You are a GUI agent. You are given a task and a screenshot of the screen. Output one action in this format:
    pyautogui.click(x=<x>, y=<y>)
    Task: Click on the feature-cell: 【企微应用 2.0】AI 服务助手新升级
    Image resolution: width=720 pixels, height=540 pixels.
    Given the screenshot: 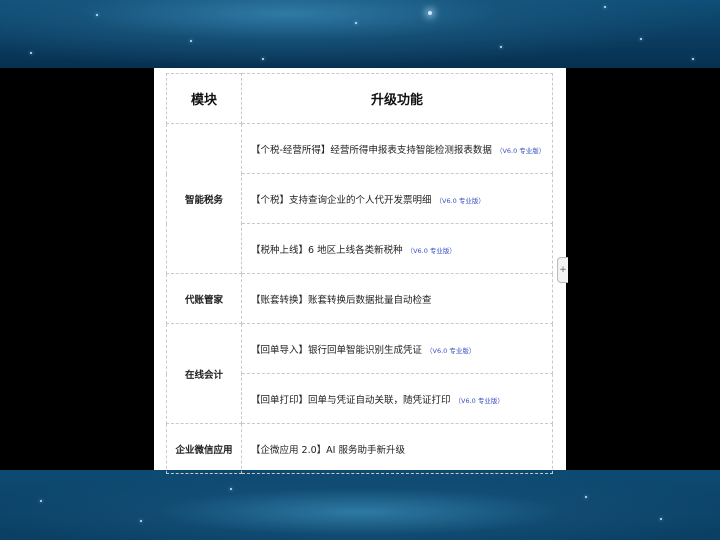 What is the action you would take?
    pyautogui.click(x=397, y=448)
    